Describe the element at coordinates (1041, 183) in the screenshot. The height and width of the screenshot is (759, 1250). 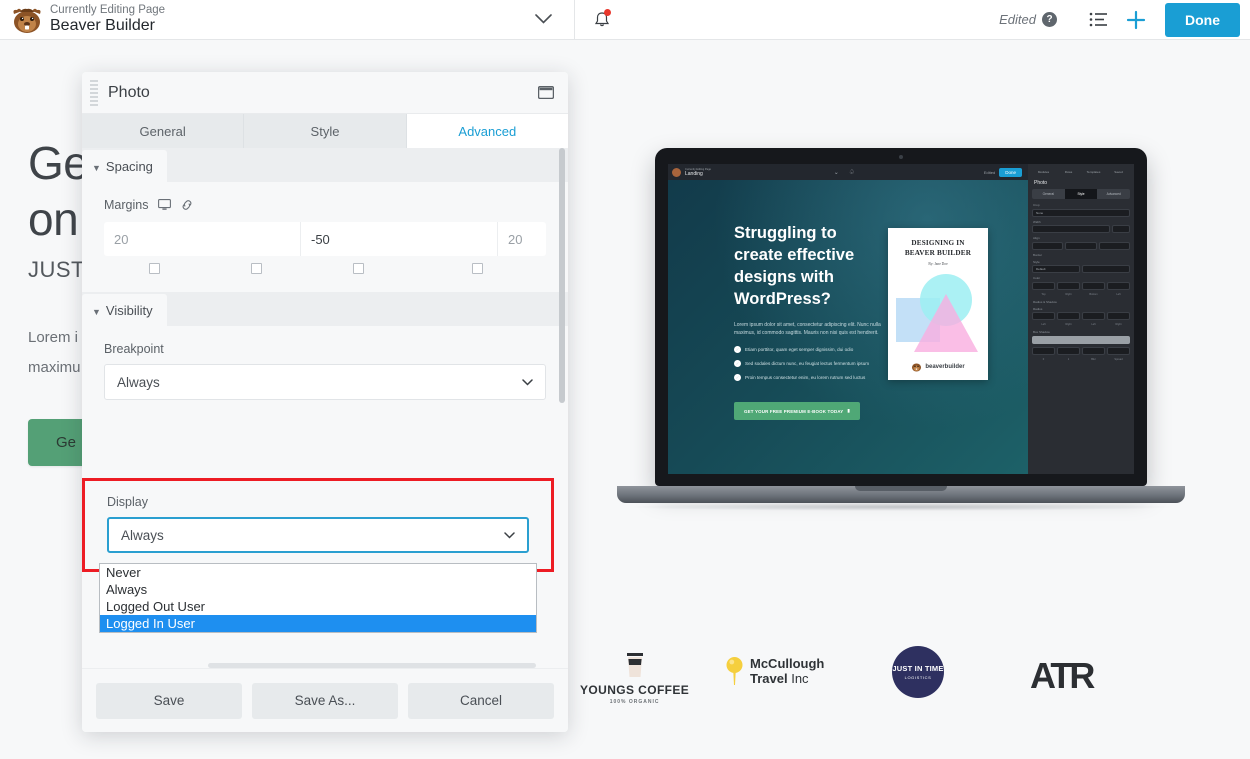
I see `laptop-panel-title: Photo` at that location.